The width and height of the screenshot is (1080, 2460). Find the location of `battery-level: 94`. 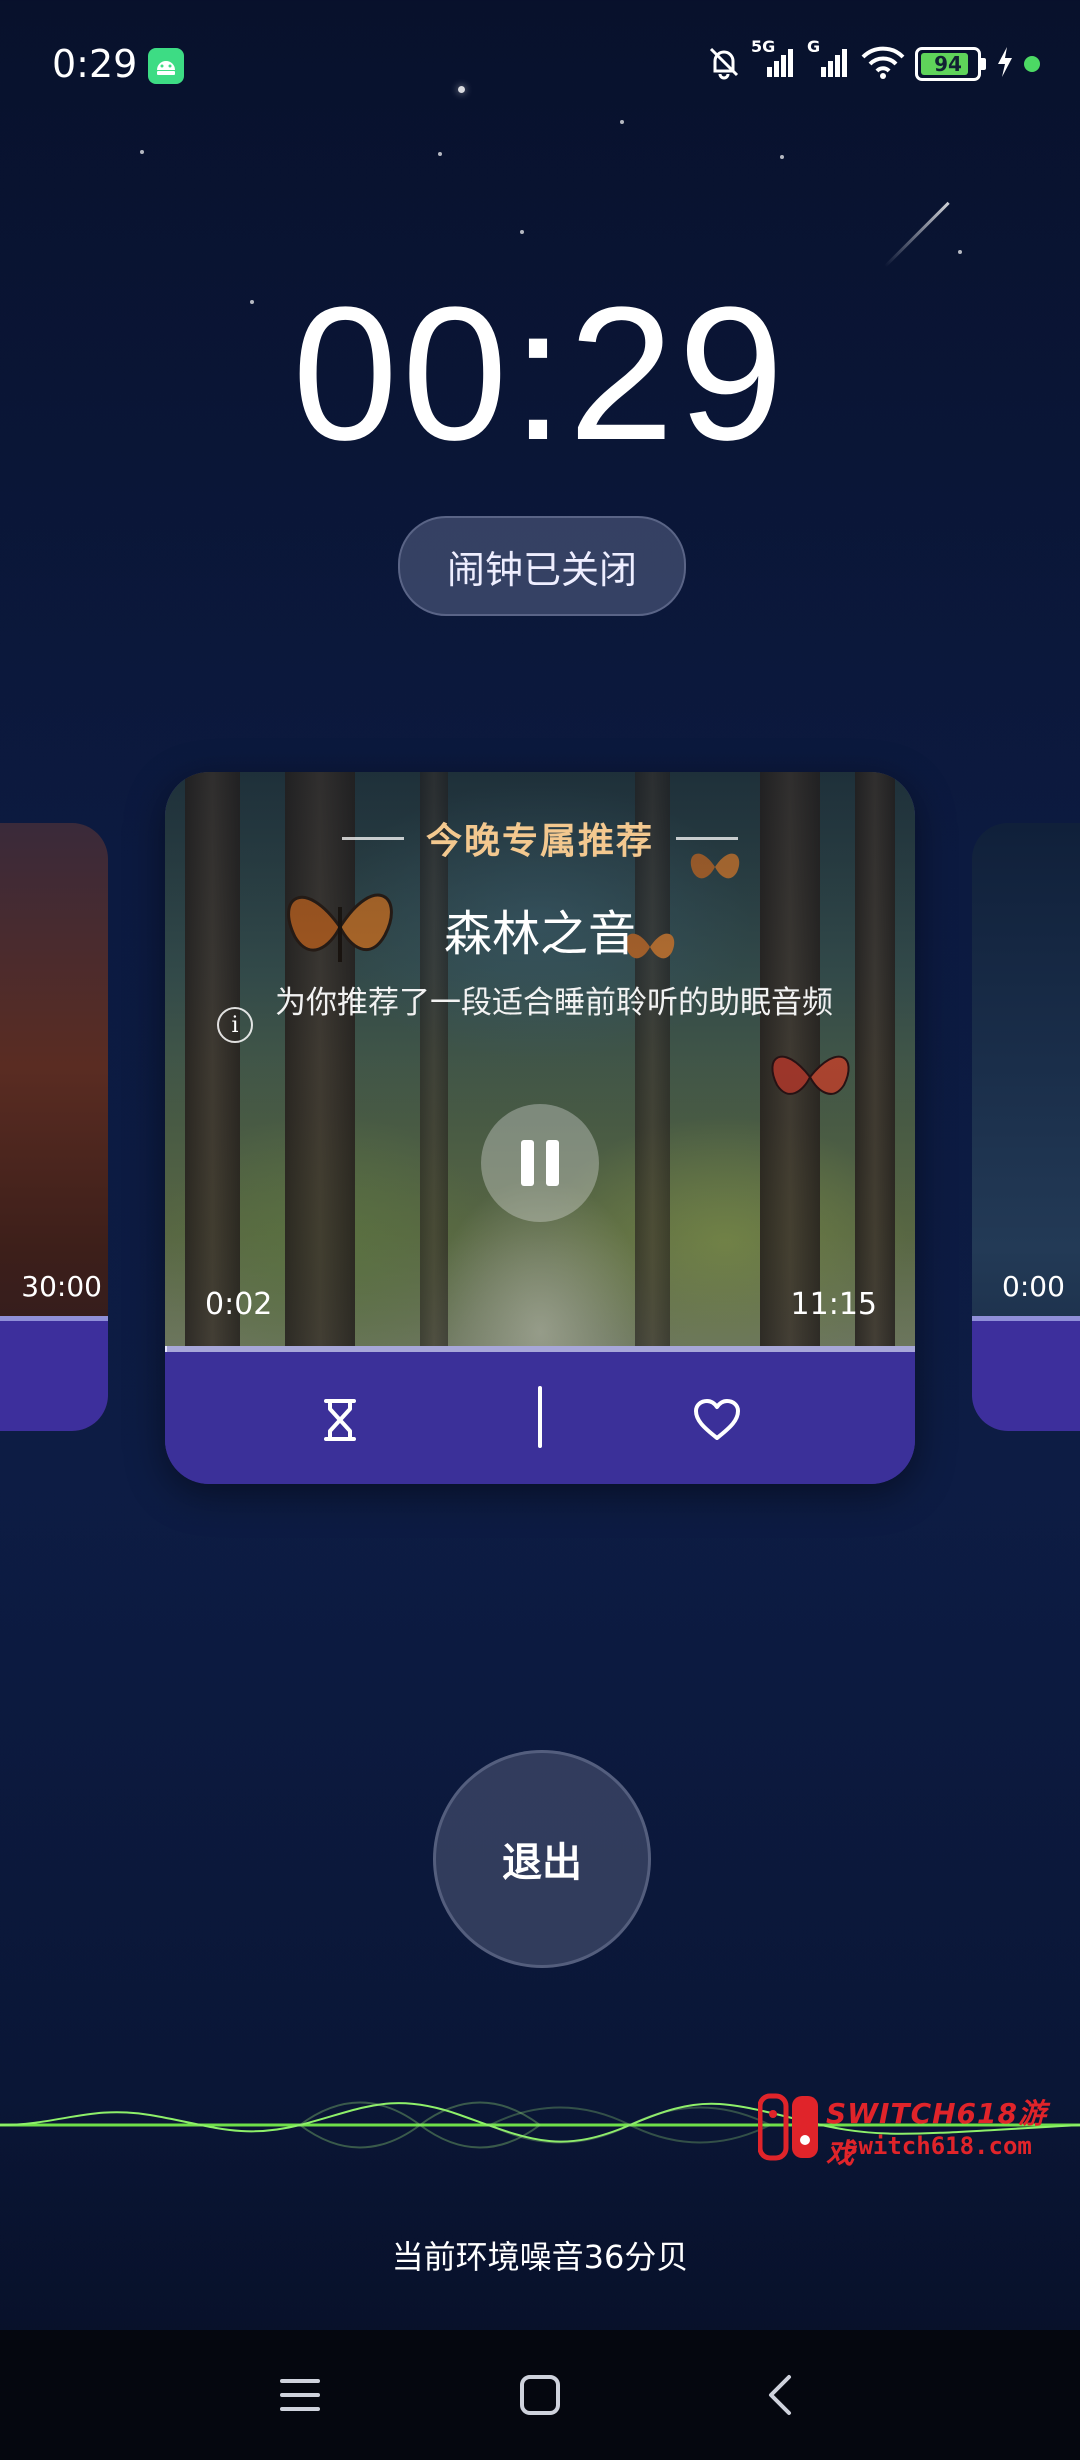

battery-level: 94 is located at coordinates (948, 64).